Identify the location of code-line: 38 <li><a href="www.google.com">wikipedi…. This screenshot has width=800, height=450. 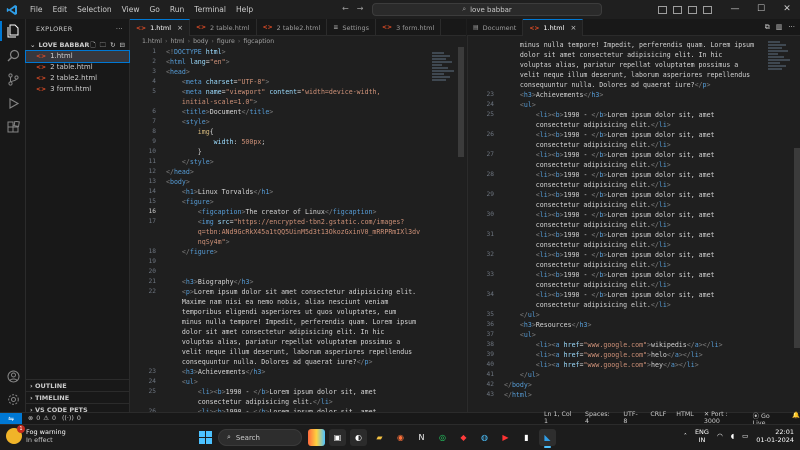
(618, 345).